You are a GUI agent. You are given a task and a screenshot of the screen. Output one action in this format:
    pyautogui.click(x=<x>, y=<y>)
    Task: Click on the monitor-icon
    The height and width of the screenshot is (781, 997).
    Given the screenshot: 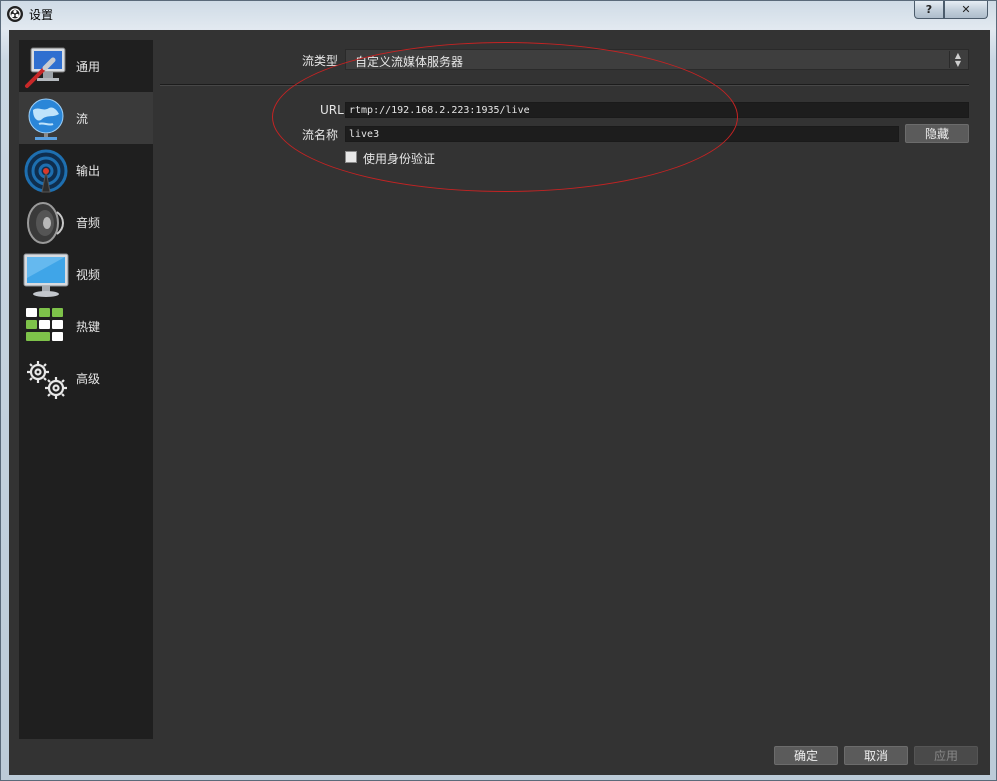 What is the action you would take?
    pyautogui.click(x=46, y=275)
    